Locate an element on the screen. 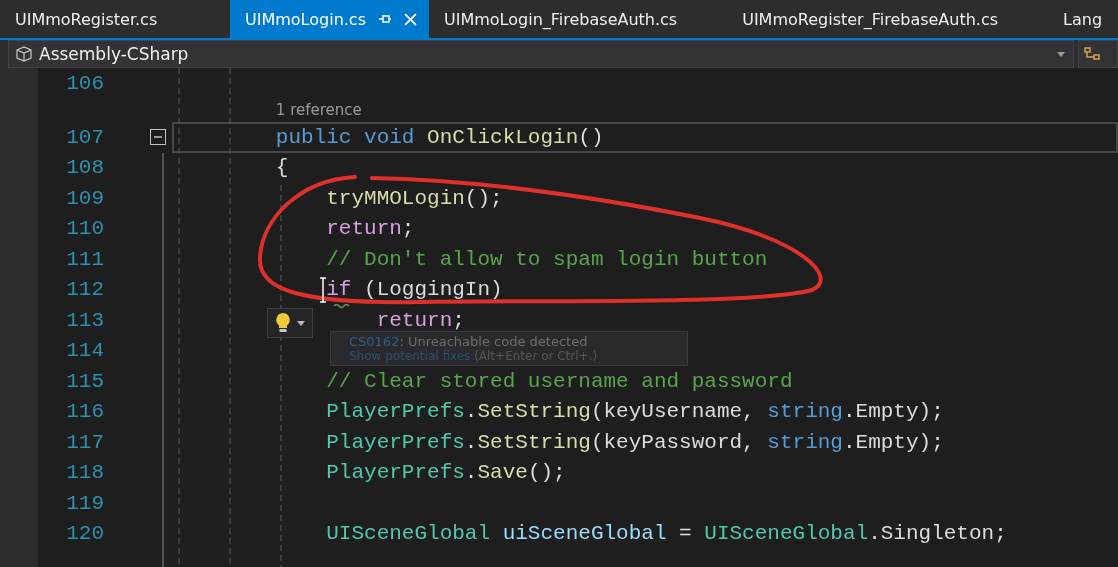 The width and height of the screenshot is (1118, 567). hierarchy-icon is located at coordinates (1092, 54).